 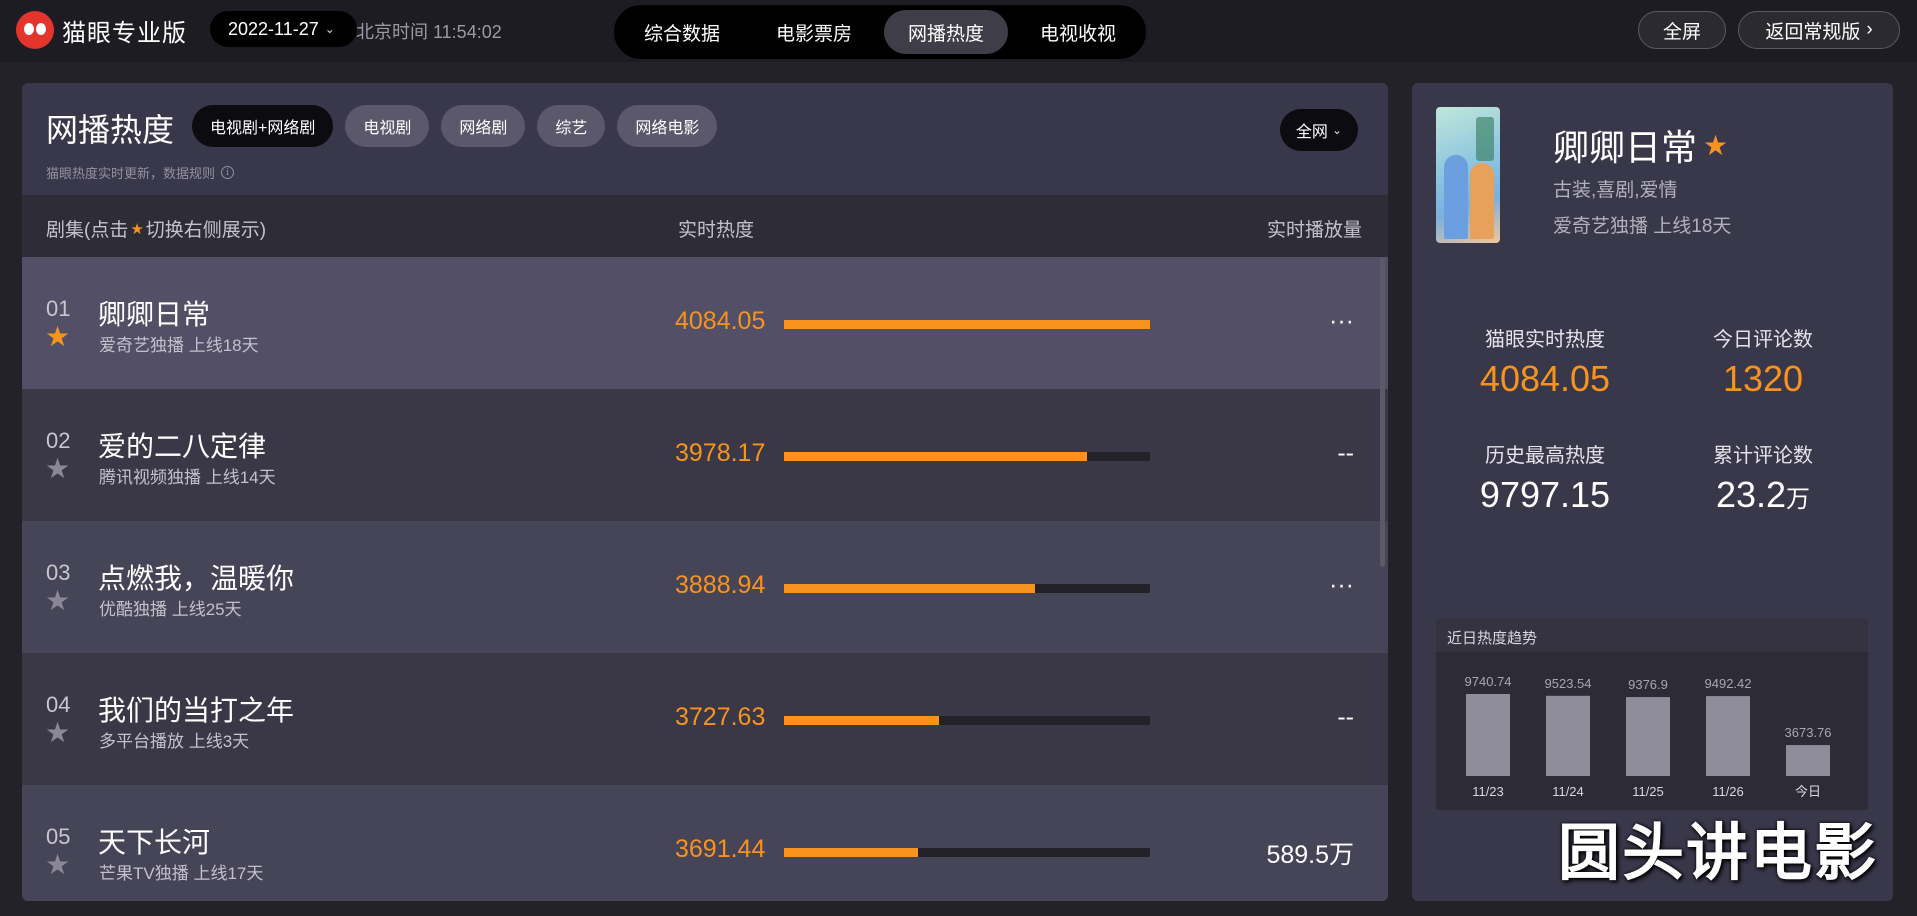 I want to click on trend-value-label: 9740.74, so click(x=1488, y=681).